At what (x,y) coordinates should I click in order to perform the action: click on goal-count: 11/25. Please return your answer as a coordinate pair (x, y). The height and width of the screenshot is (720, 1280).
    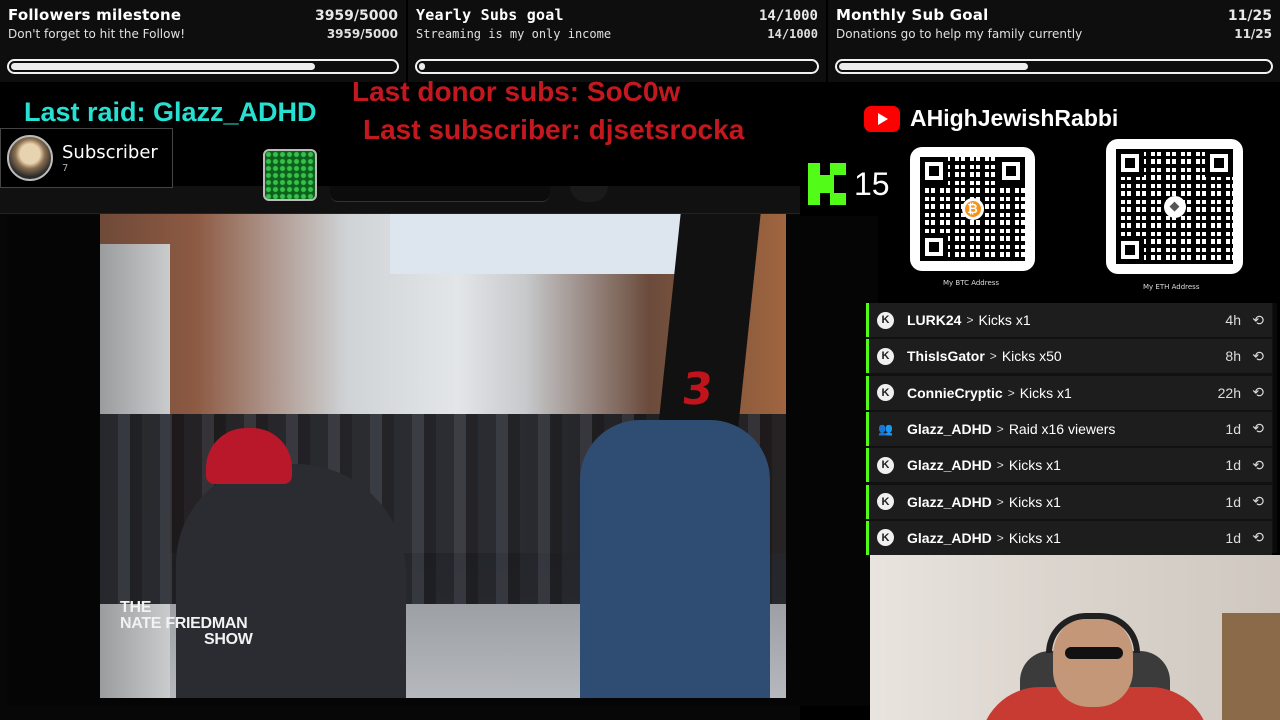
    Looking at the image, I should click on (1249, 16).